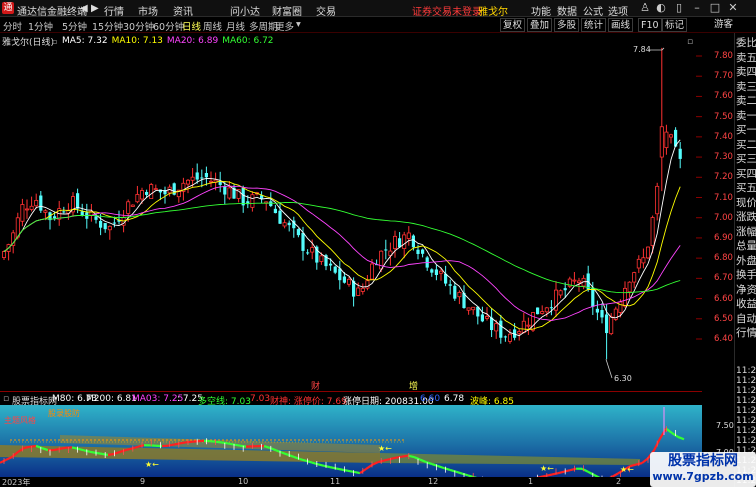 Image resolution: width=756 pixels, height=487 pixels. I want to click on period-multi: 多周期, so click(263, 26).